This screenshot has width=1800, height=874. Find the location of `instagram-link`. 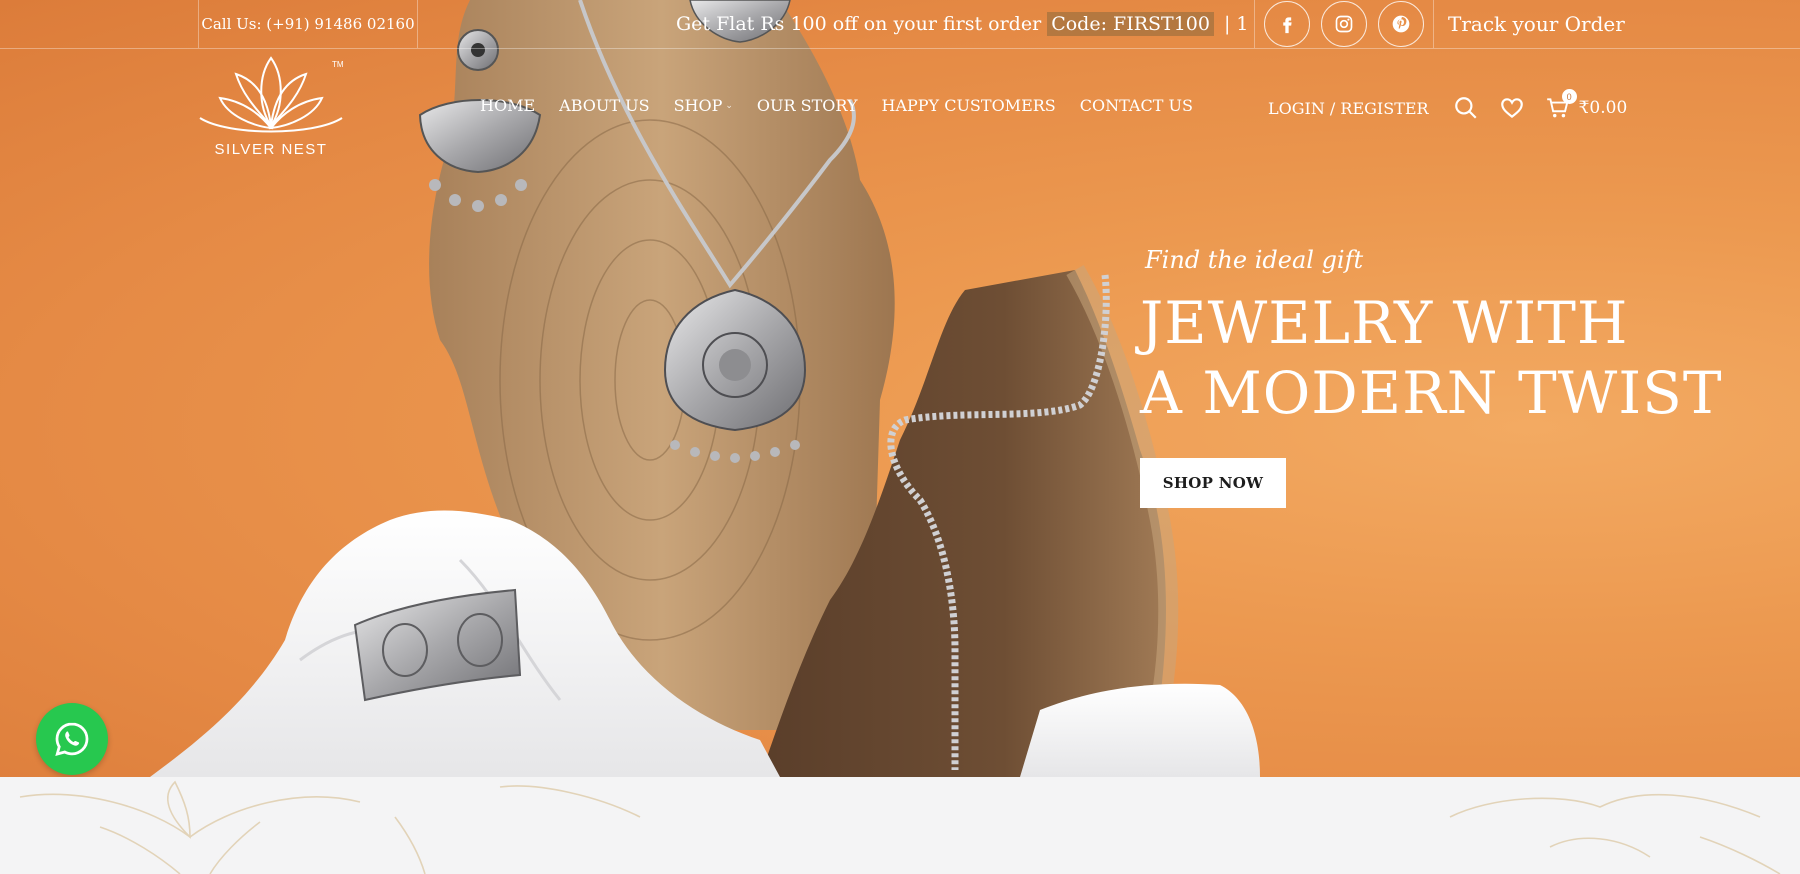

instagram-link is located at coordinates (1344, 24).